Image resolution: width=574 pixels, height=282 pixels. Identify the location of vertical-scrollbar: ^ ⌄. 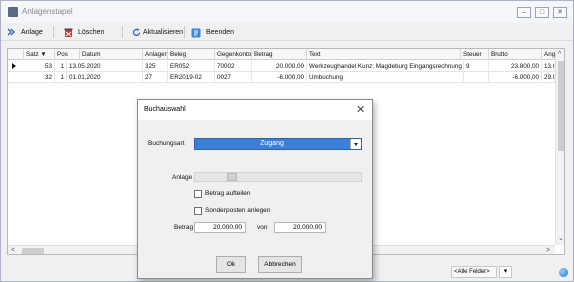
(559, 147).